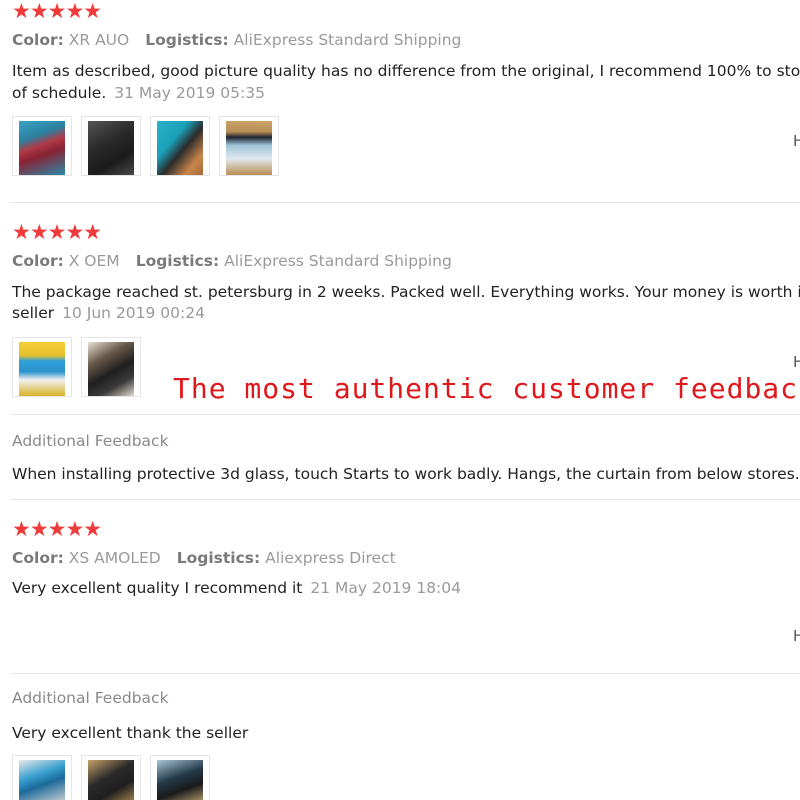 This screenshot has width=800, height=800. I want to click on review-date: 21 May 2019 18:04, so click(386, 588).